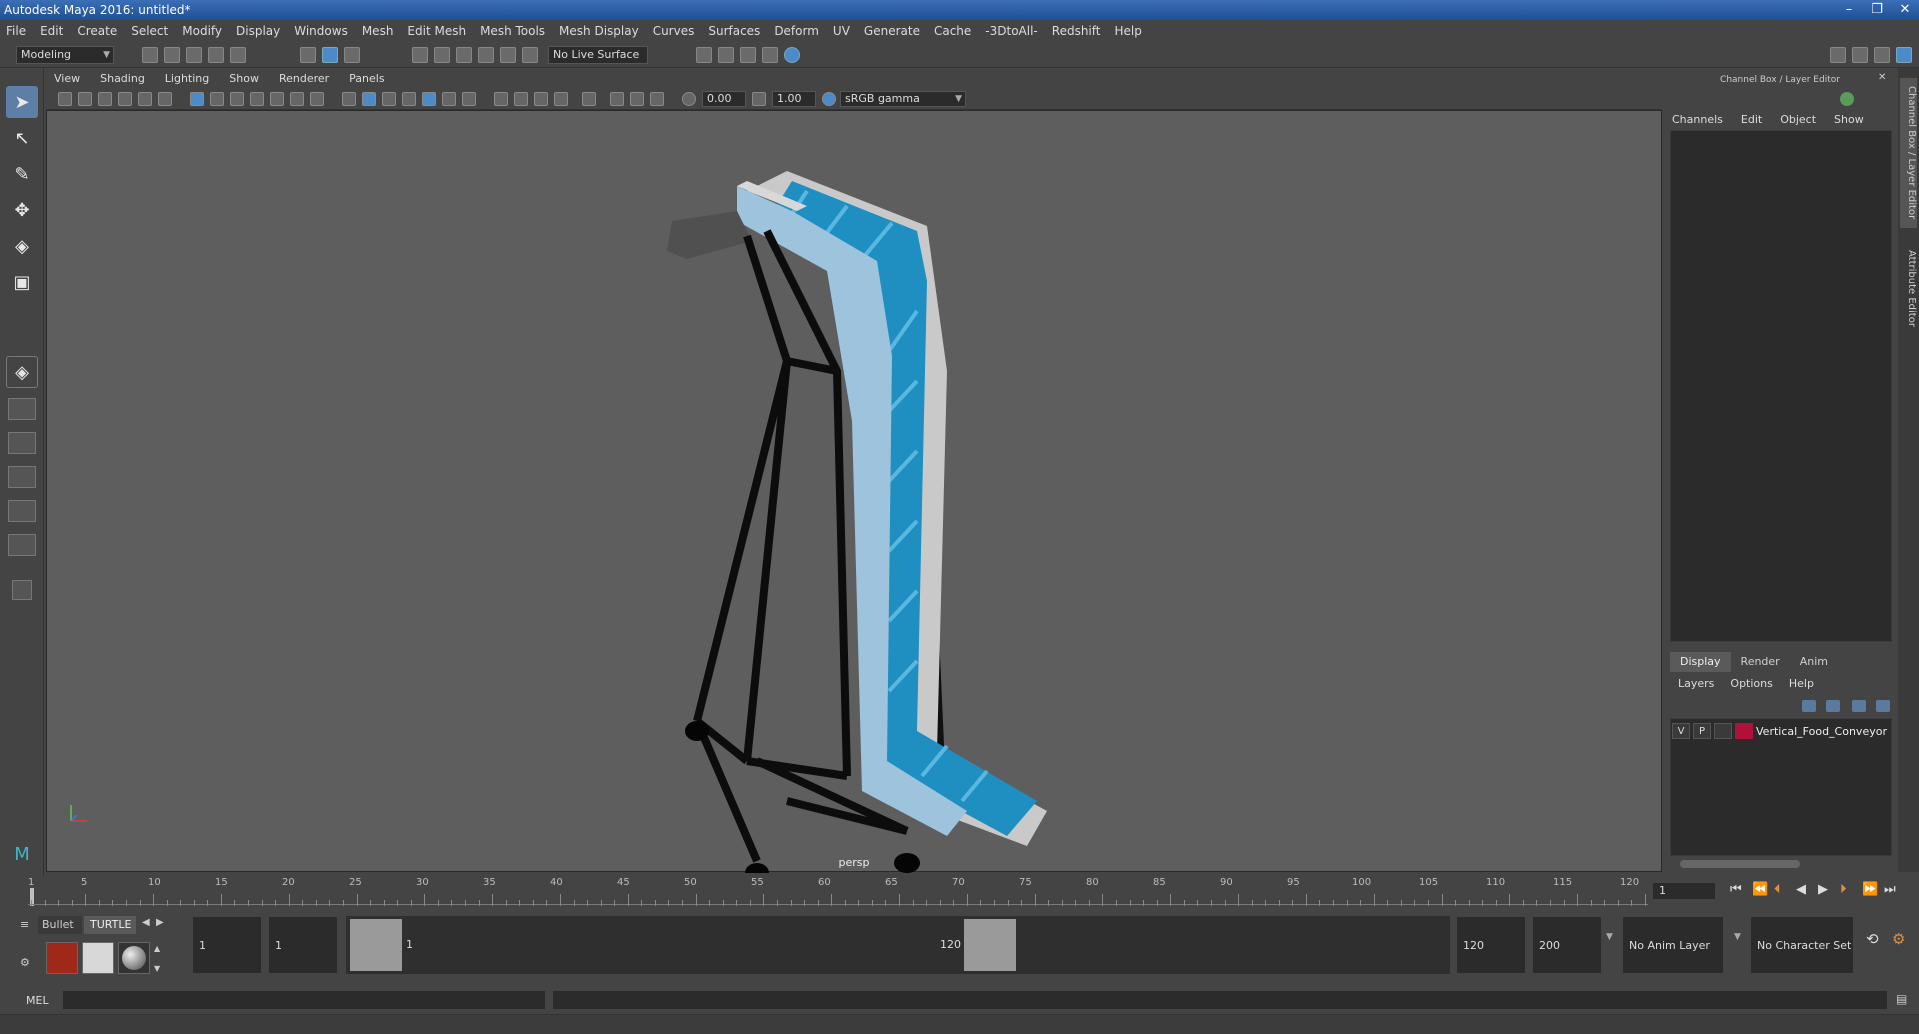  I want to click on move-layer-up-icon, so click(1809, 706).